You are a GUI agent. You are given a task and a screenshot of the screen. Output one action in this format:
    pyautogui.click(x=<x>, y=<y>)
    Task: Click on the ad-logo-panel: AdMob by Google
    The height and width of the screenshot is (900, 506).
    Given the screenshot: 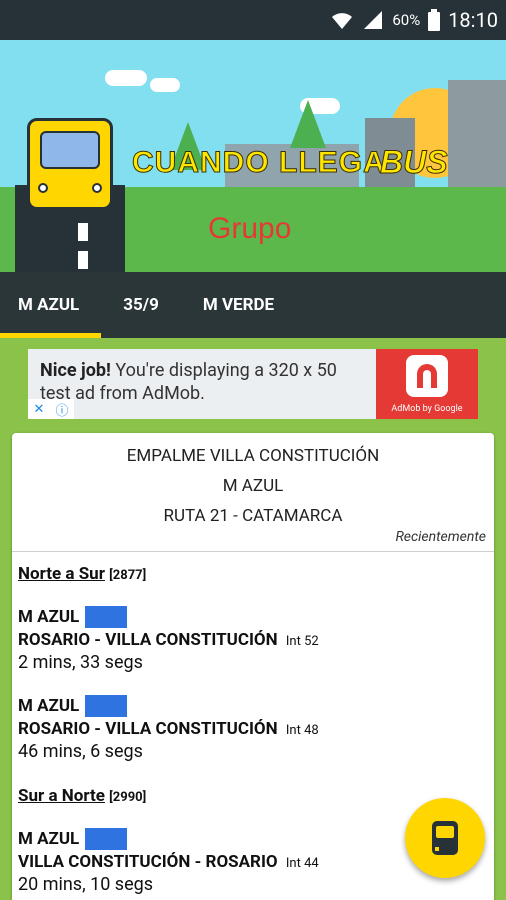 What is the action you would take?
    pyautogui.click(x=427, y=384)
    